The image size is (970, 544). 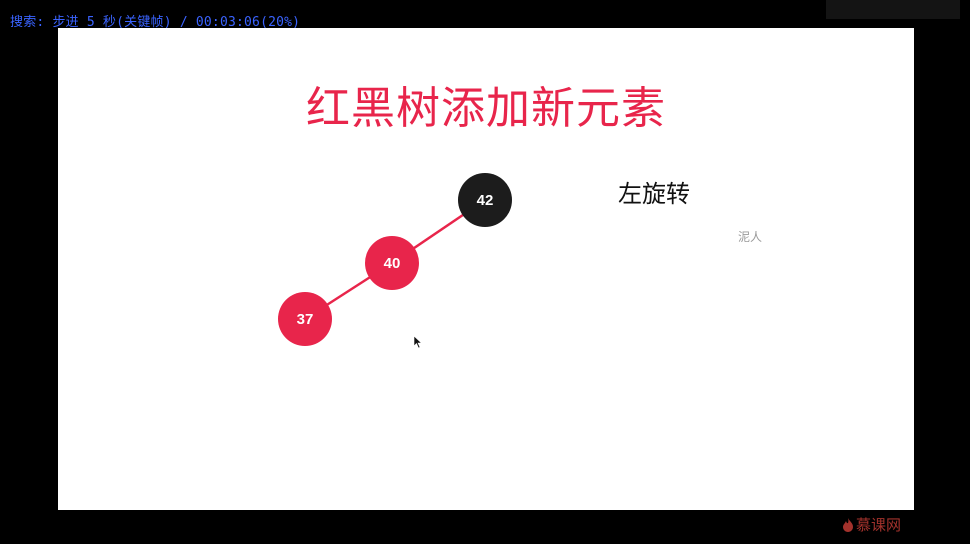 I want to click on tree-node-37: 37, so click(x=305, y=319).